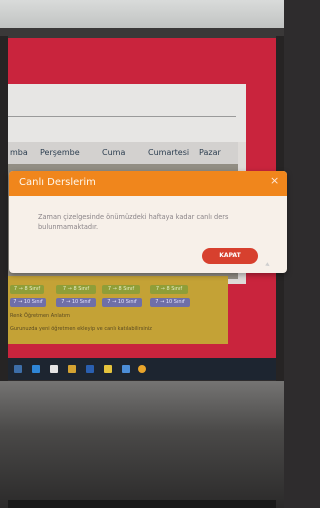 The image size is (320, 508). What do you see at coordinates (127, 113) in the screenshot?
I see `page-header-area` at bounding box center [127, 113].